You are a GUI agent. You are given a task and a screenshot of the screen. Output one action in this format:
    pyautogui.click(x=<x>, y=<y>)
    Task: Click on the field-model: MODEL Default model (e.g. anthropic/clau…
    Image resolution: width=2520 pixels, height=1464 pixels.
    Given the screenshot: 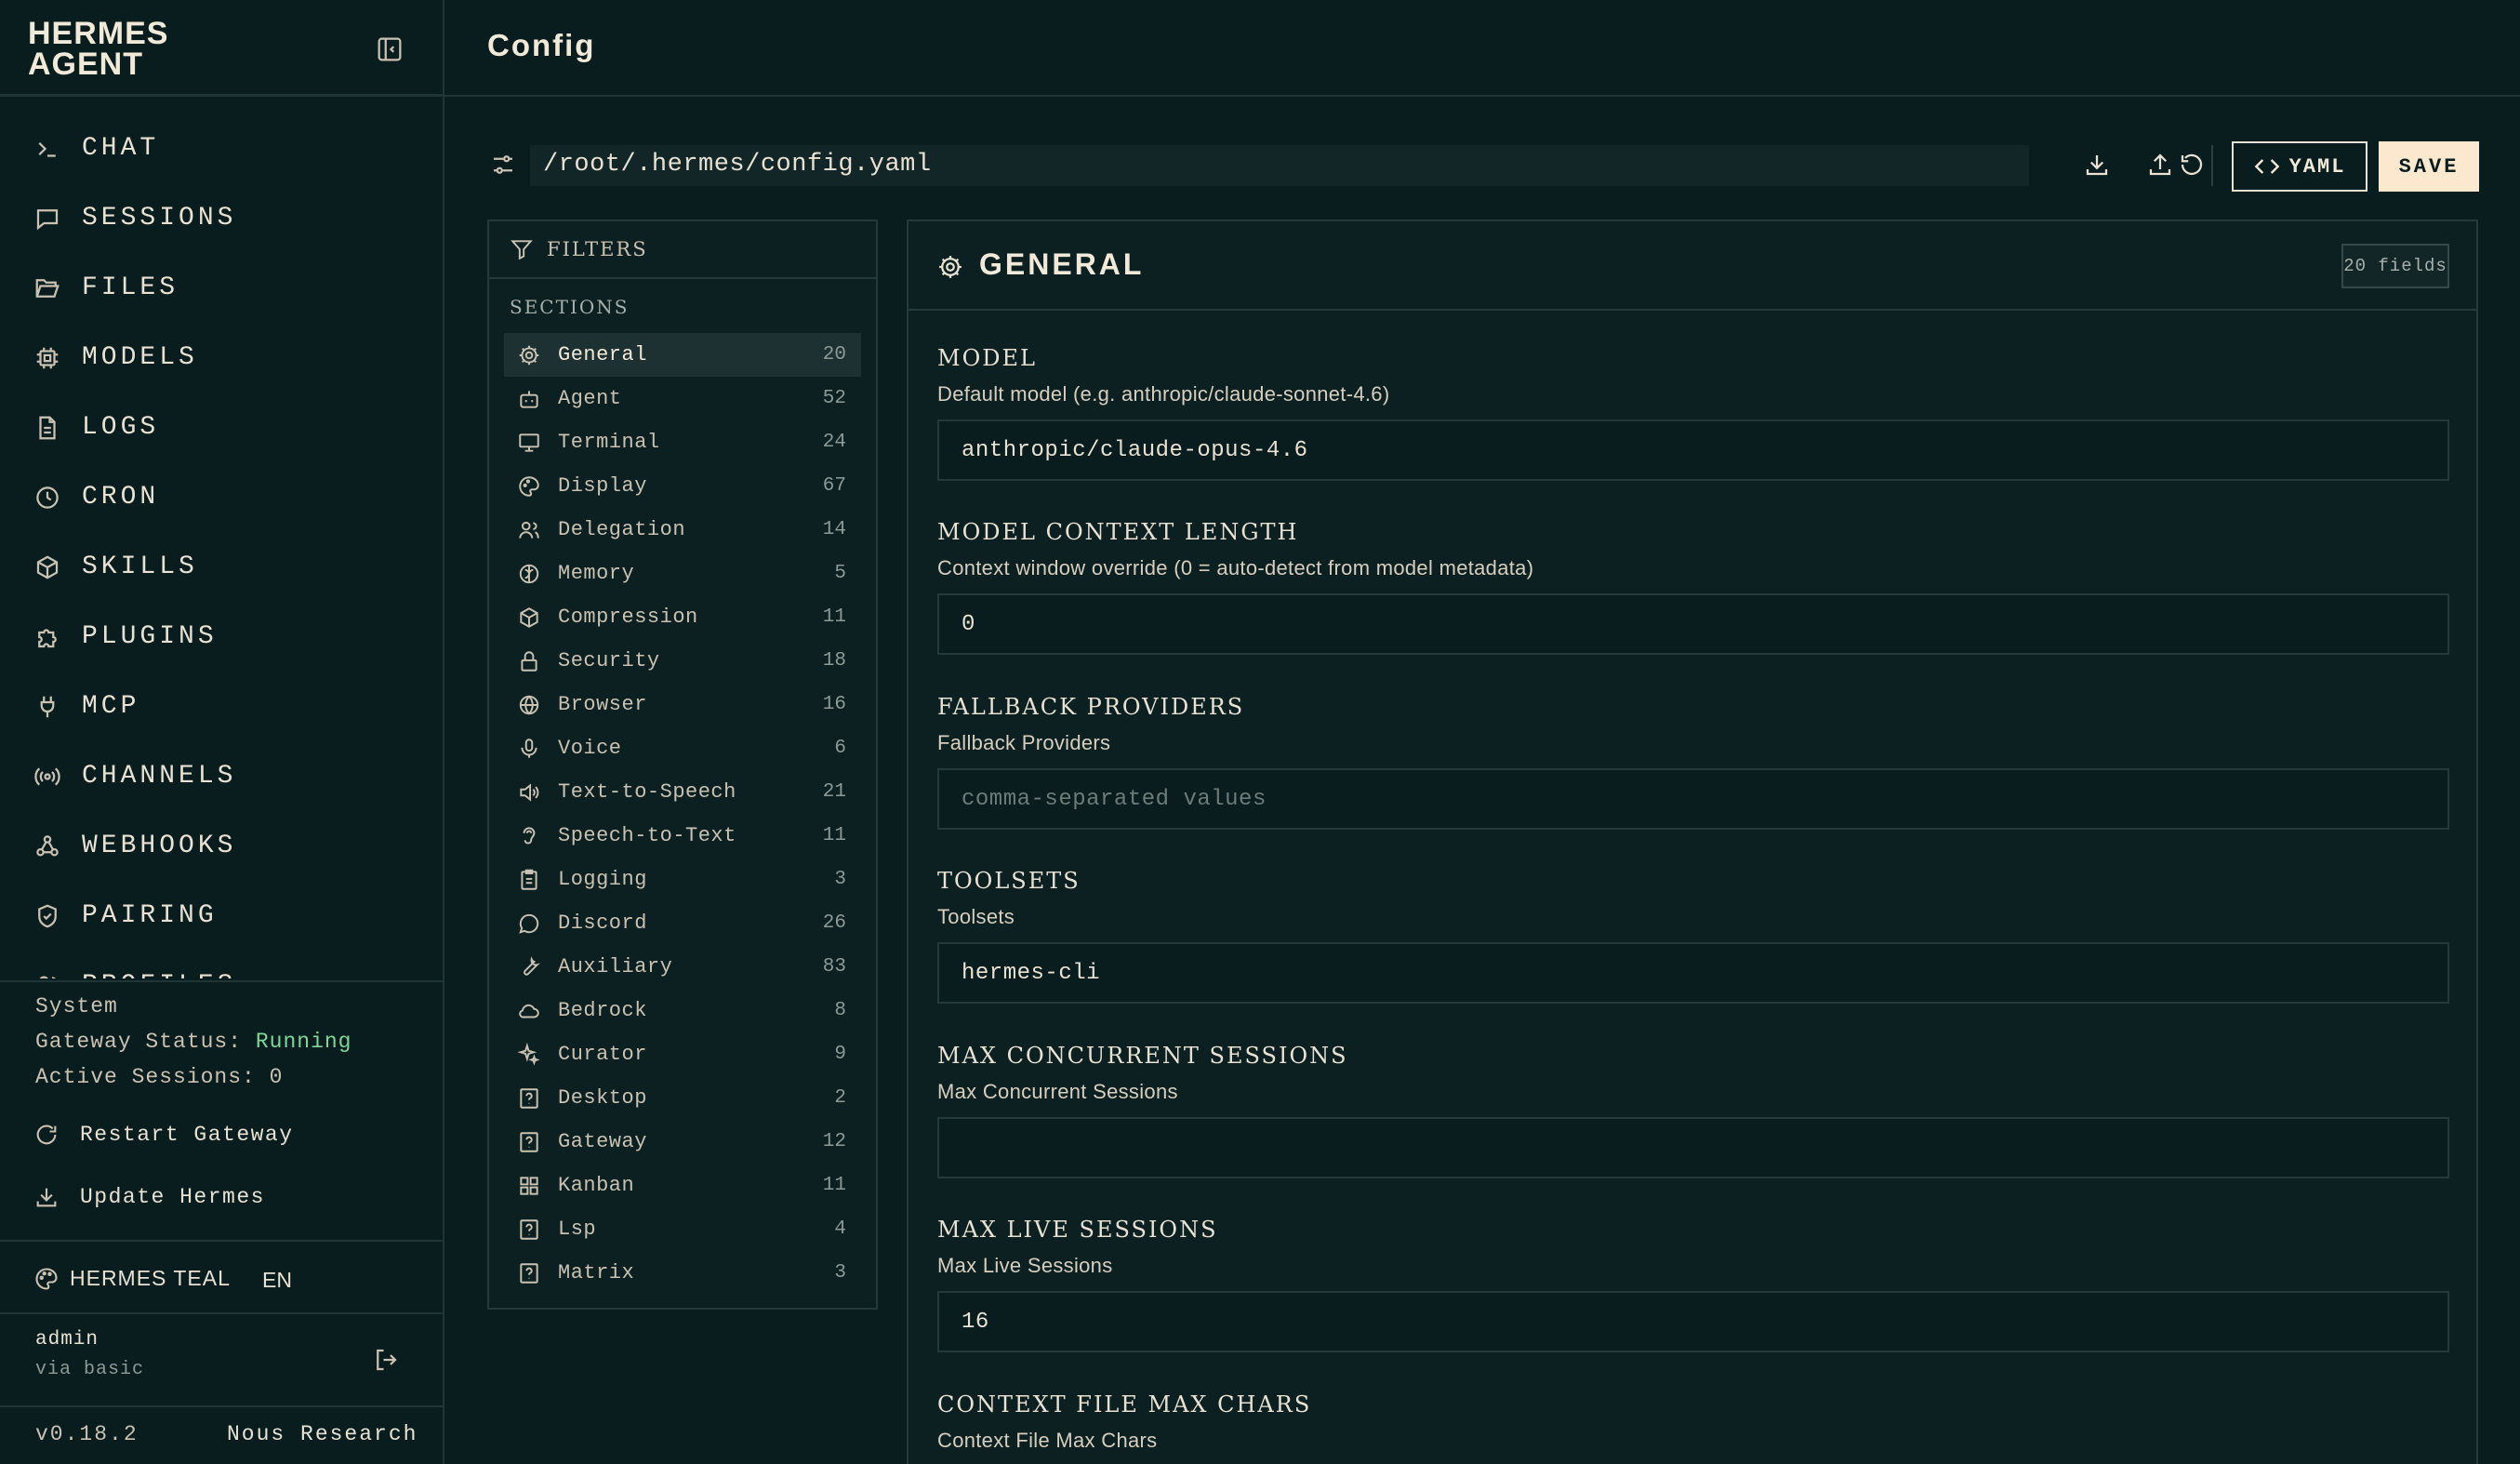 What is the action you would take?
    pyautogui.click(x=1693, y=413)
    